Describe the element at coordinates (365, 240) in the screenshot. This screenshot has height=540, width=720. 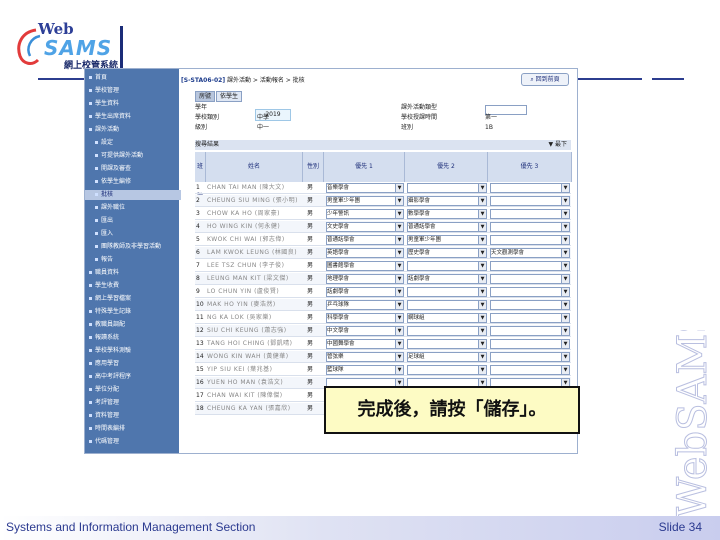
I see `priority-1-select: 普通話學會 ▼` at that location.